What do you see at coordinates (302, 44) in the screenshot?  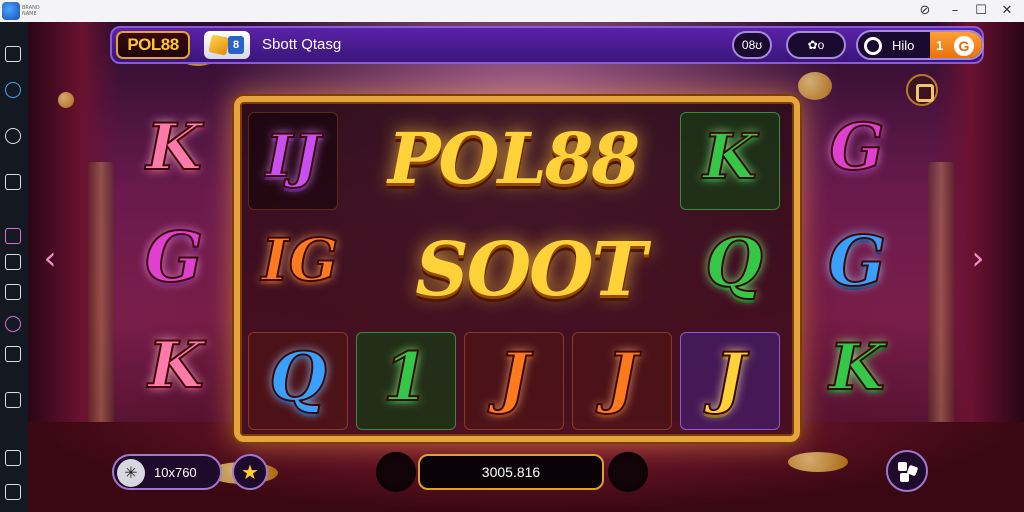 I see `game-title: Sbott Qtasg` at bounding box center [302, 44].